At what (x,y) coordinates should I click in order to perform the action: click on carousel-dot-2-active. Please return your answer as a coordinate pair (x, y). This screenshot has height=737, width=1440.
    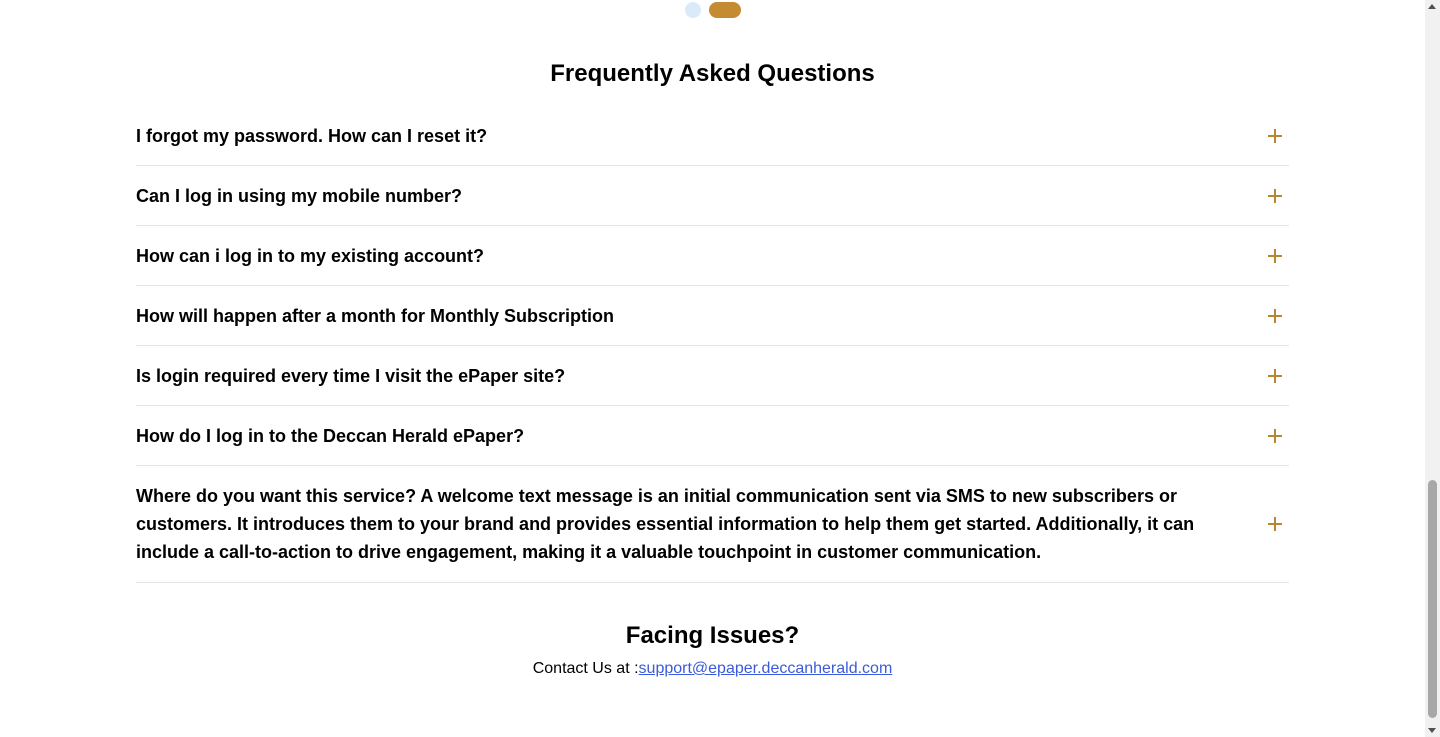
    Looking at the image, I should click on (725, 10).